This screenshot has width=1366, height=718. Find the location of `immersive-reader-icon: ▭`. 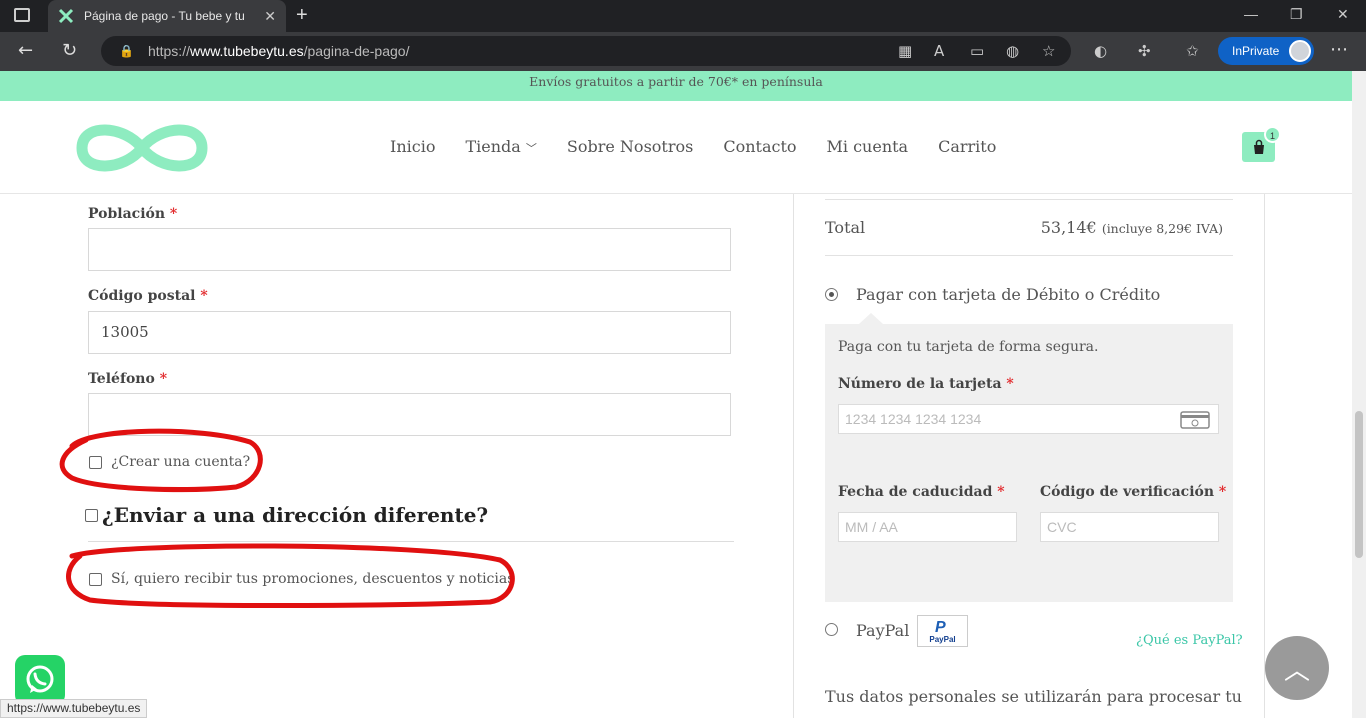

immersive-reader-icon: ▭ is located at coordinates (977, 51).